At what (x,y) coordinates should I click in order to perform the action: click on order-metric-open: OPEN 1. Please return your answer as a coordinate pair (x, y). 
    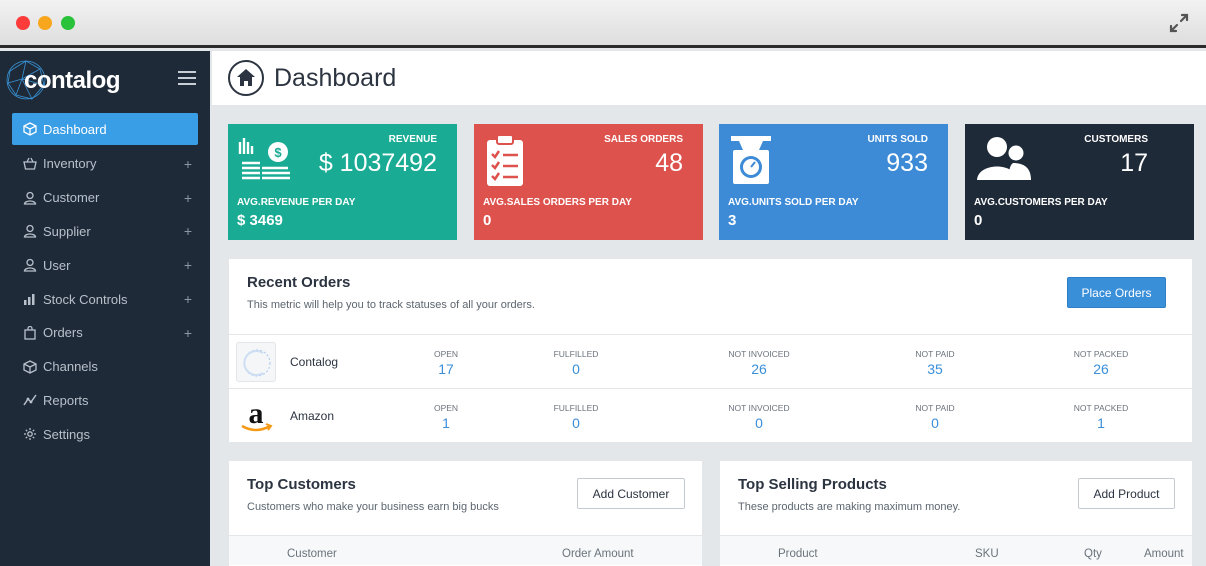
    Looking at the image, I should click on (446, 417).